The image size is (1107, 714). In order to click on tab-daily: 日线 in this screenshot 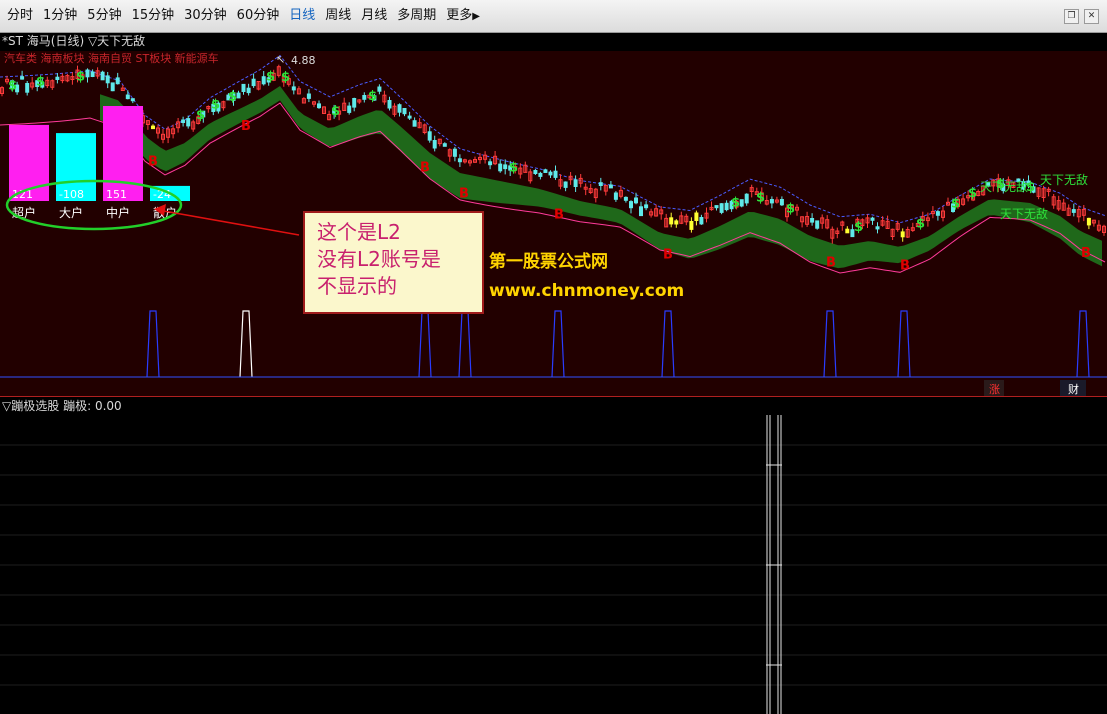, I will do `click(302, 16)`.